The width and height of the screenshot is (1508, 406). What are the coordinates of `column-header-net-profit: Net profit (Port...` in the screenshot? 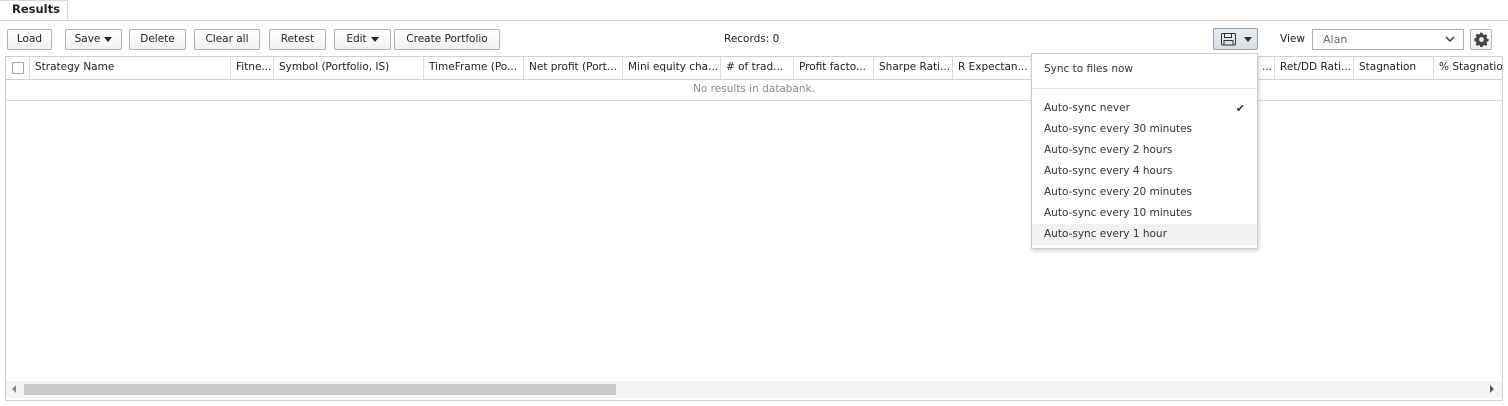 It's located at (573, 68).